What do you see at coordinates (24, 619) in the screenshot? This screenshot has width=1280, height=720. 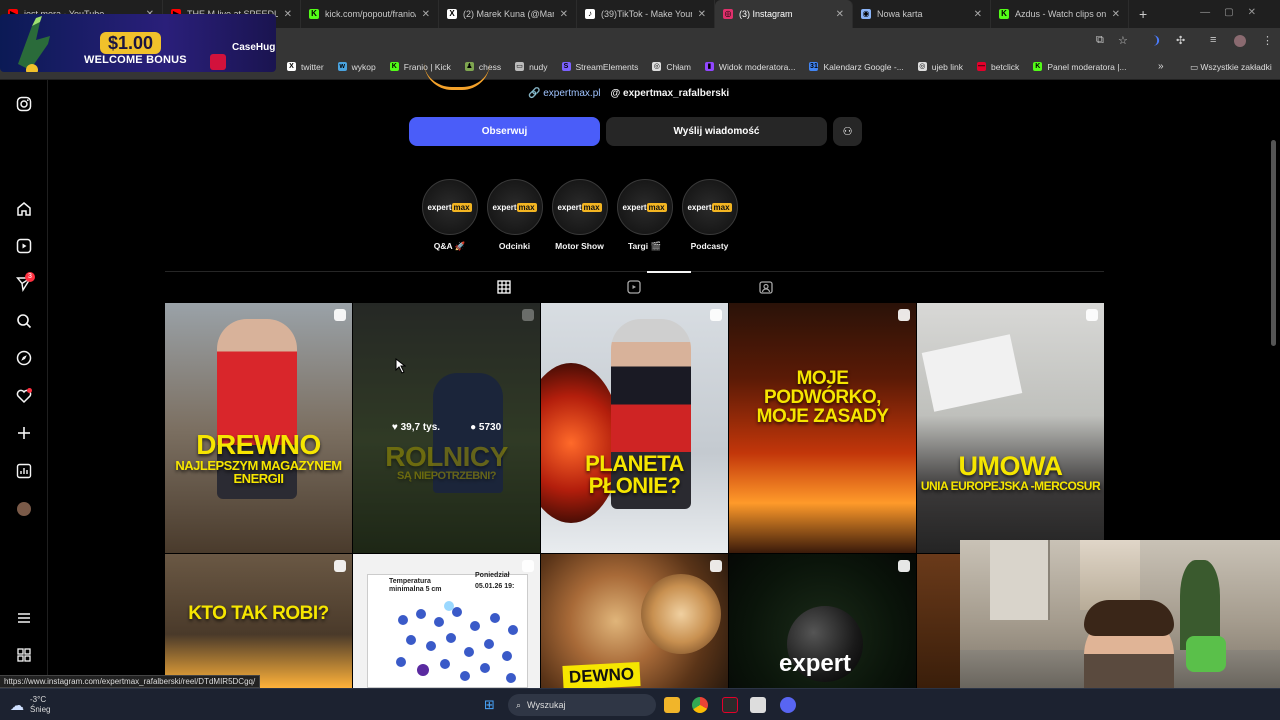 I see `menu-hamburger-icon` at bounding box center [24, 619].